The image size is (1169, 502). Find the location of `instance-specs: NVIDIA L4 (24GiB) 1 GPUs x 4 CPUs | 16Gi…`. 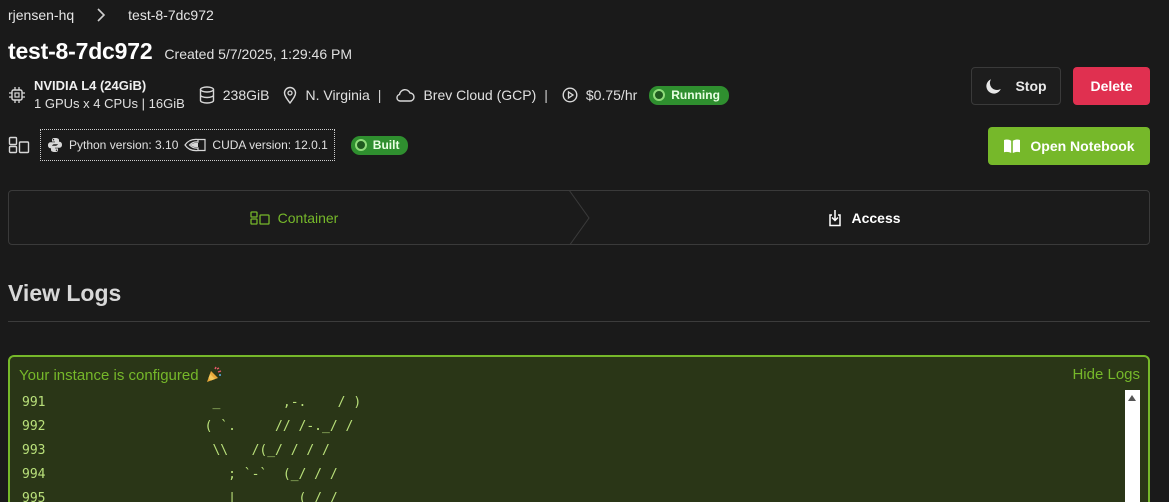

instance-specs: NVIDIA L4 (24GiB) 1 GPUs x 4 CPUs | 16Gi… is located at coordinates (368, 95).